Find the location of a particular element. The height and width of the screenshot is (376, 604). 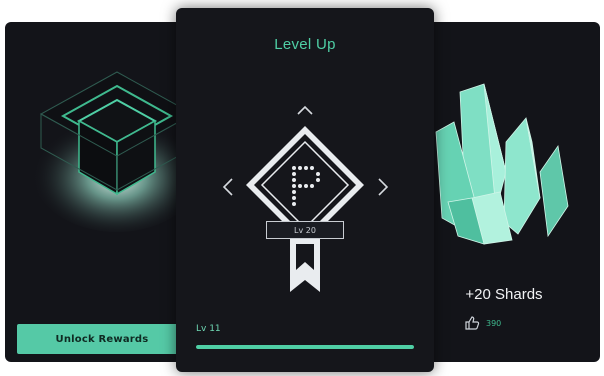

crystal-icon is located at coordinates (502, 164).